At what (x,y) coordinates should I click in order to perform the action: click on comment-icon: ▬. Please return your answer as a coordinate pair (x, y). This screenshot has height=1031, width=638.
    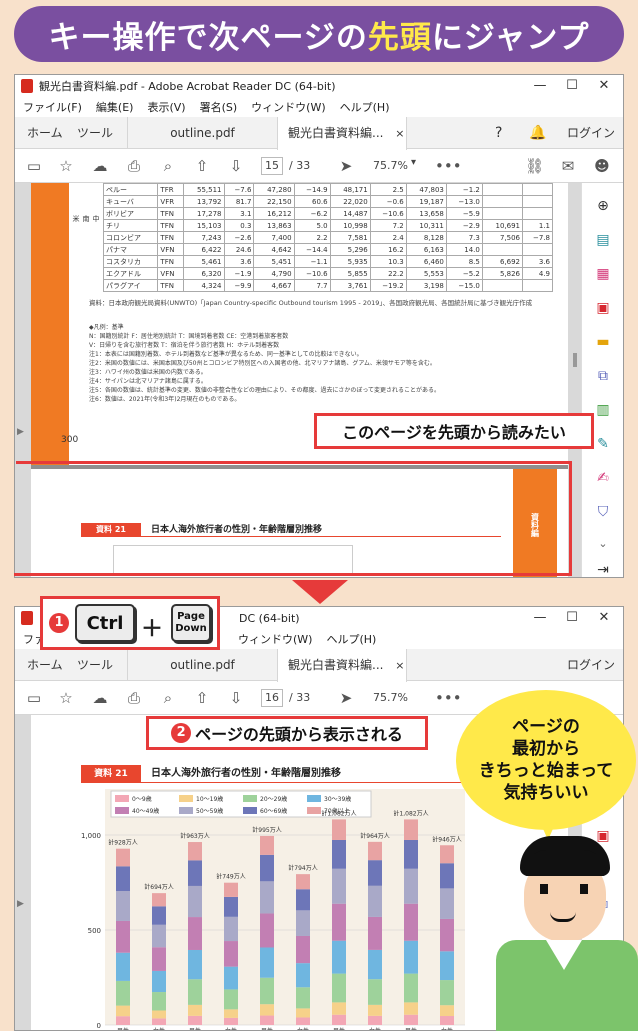
    Looking at the image, I should click on (603, 342).